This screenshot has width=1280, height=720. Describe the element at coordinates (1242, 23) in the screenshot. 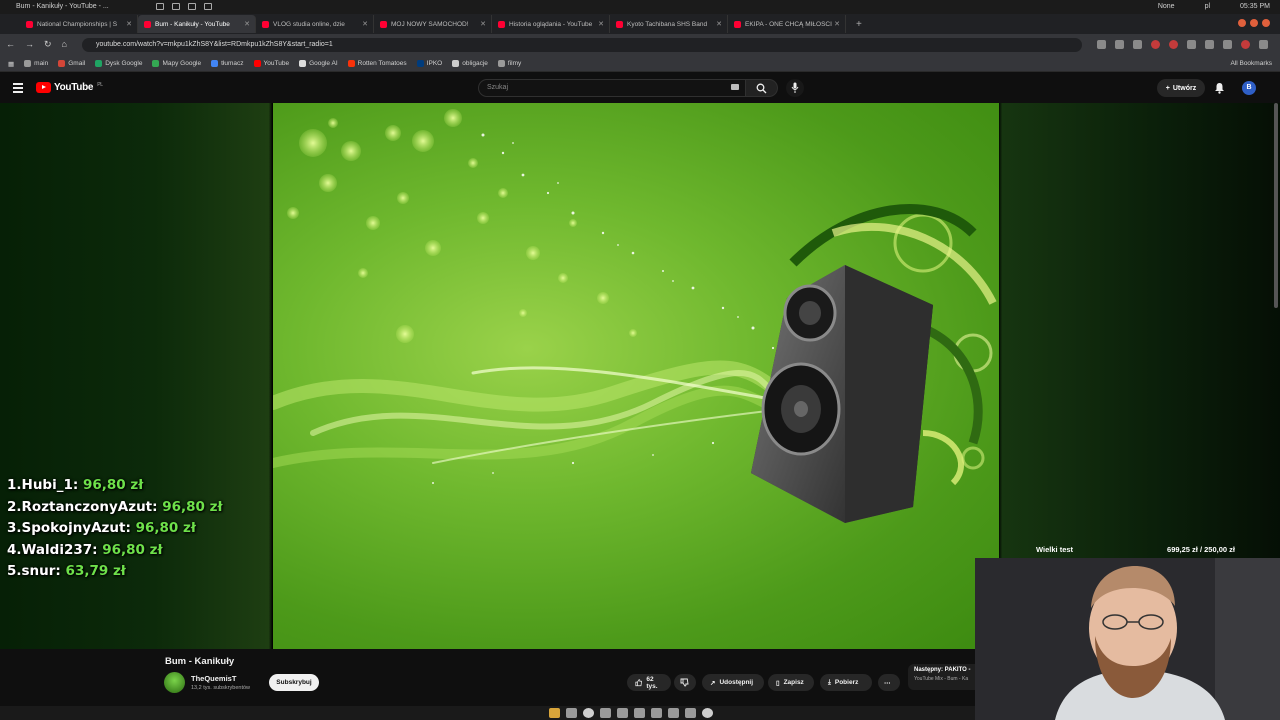

I see `minimize-icon` at that location.